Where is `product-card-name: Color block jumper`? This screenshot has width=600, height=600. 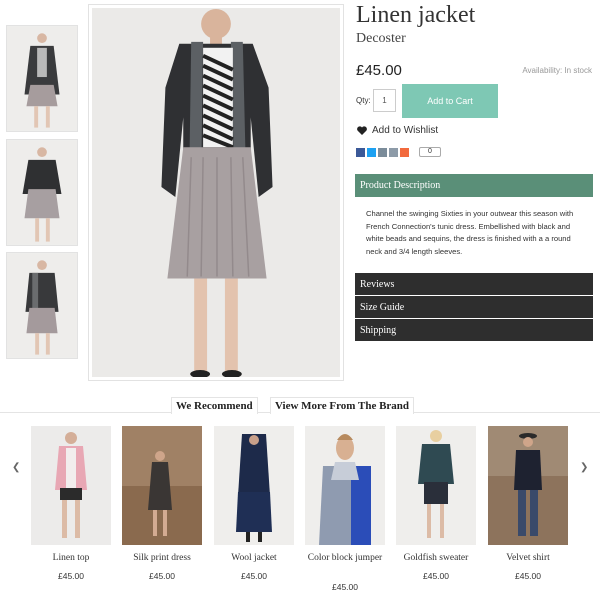 product-card-name: Color block jumper is located at coordinates (345, 558).